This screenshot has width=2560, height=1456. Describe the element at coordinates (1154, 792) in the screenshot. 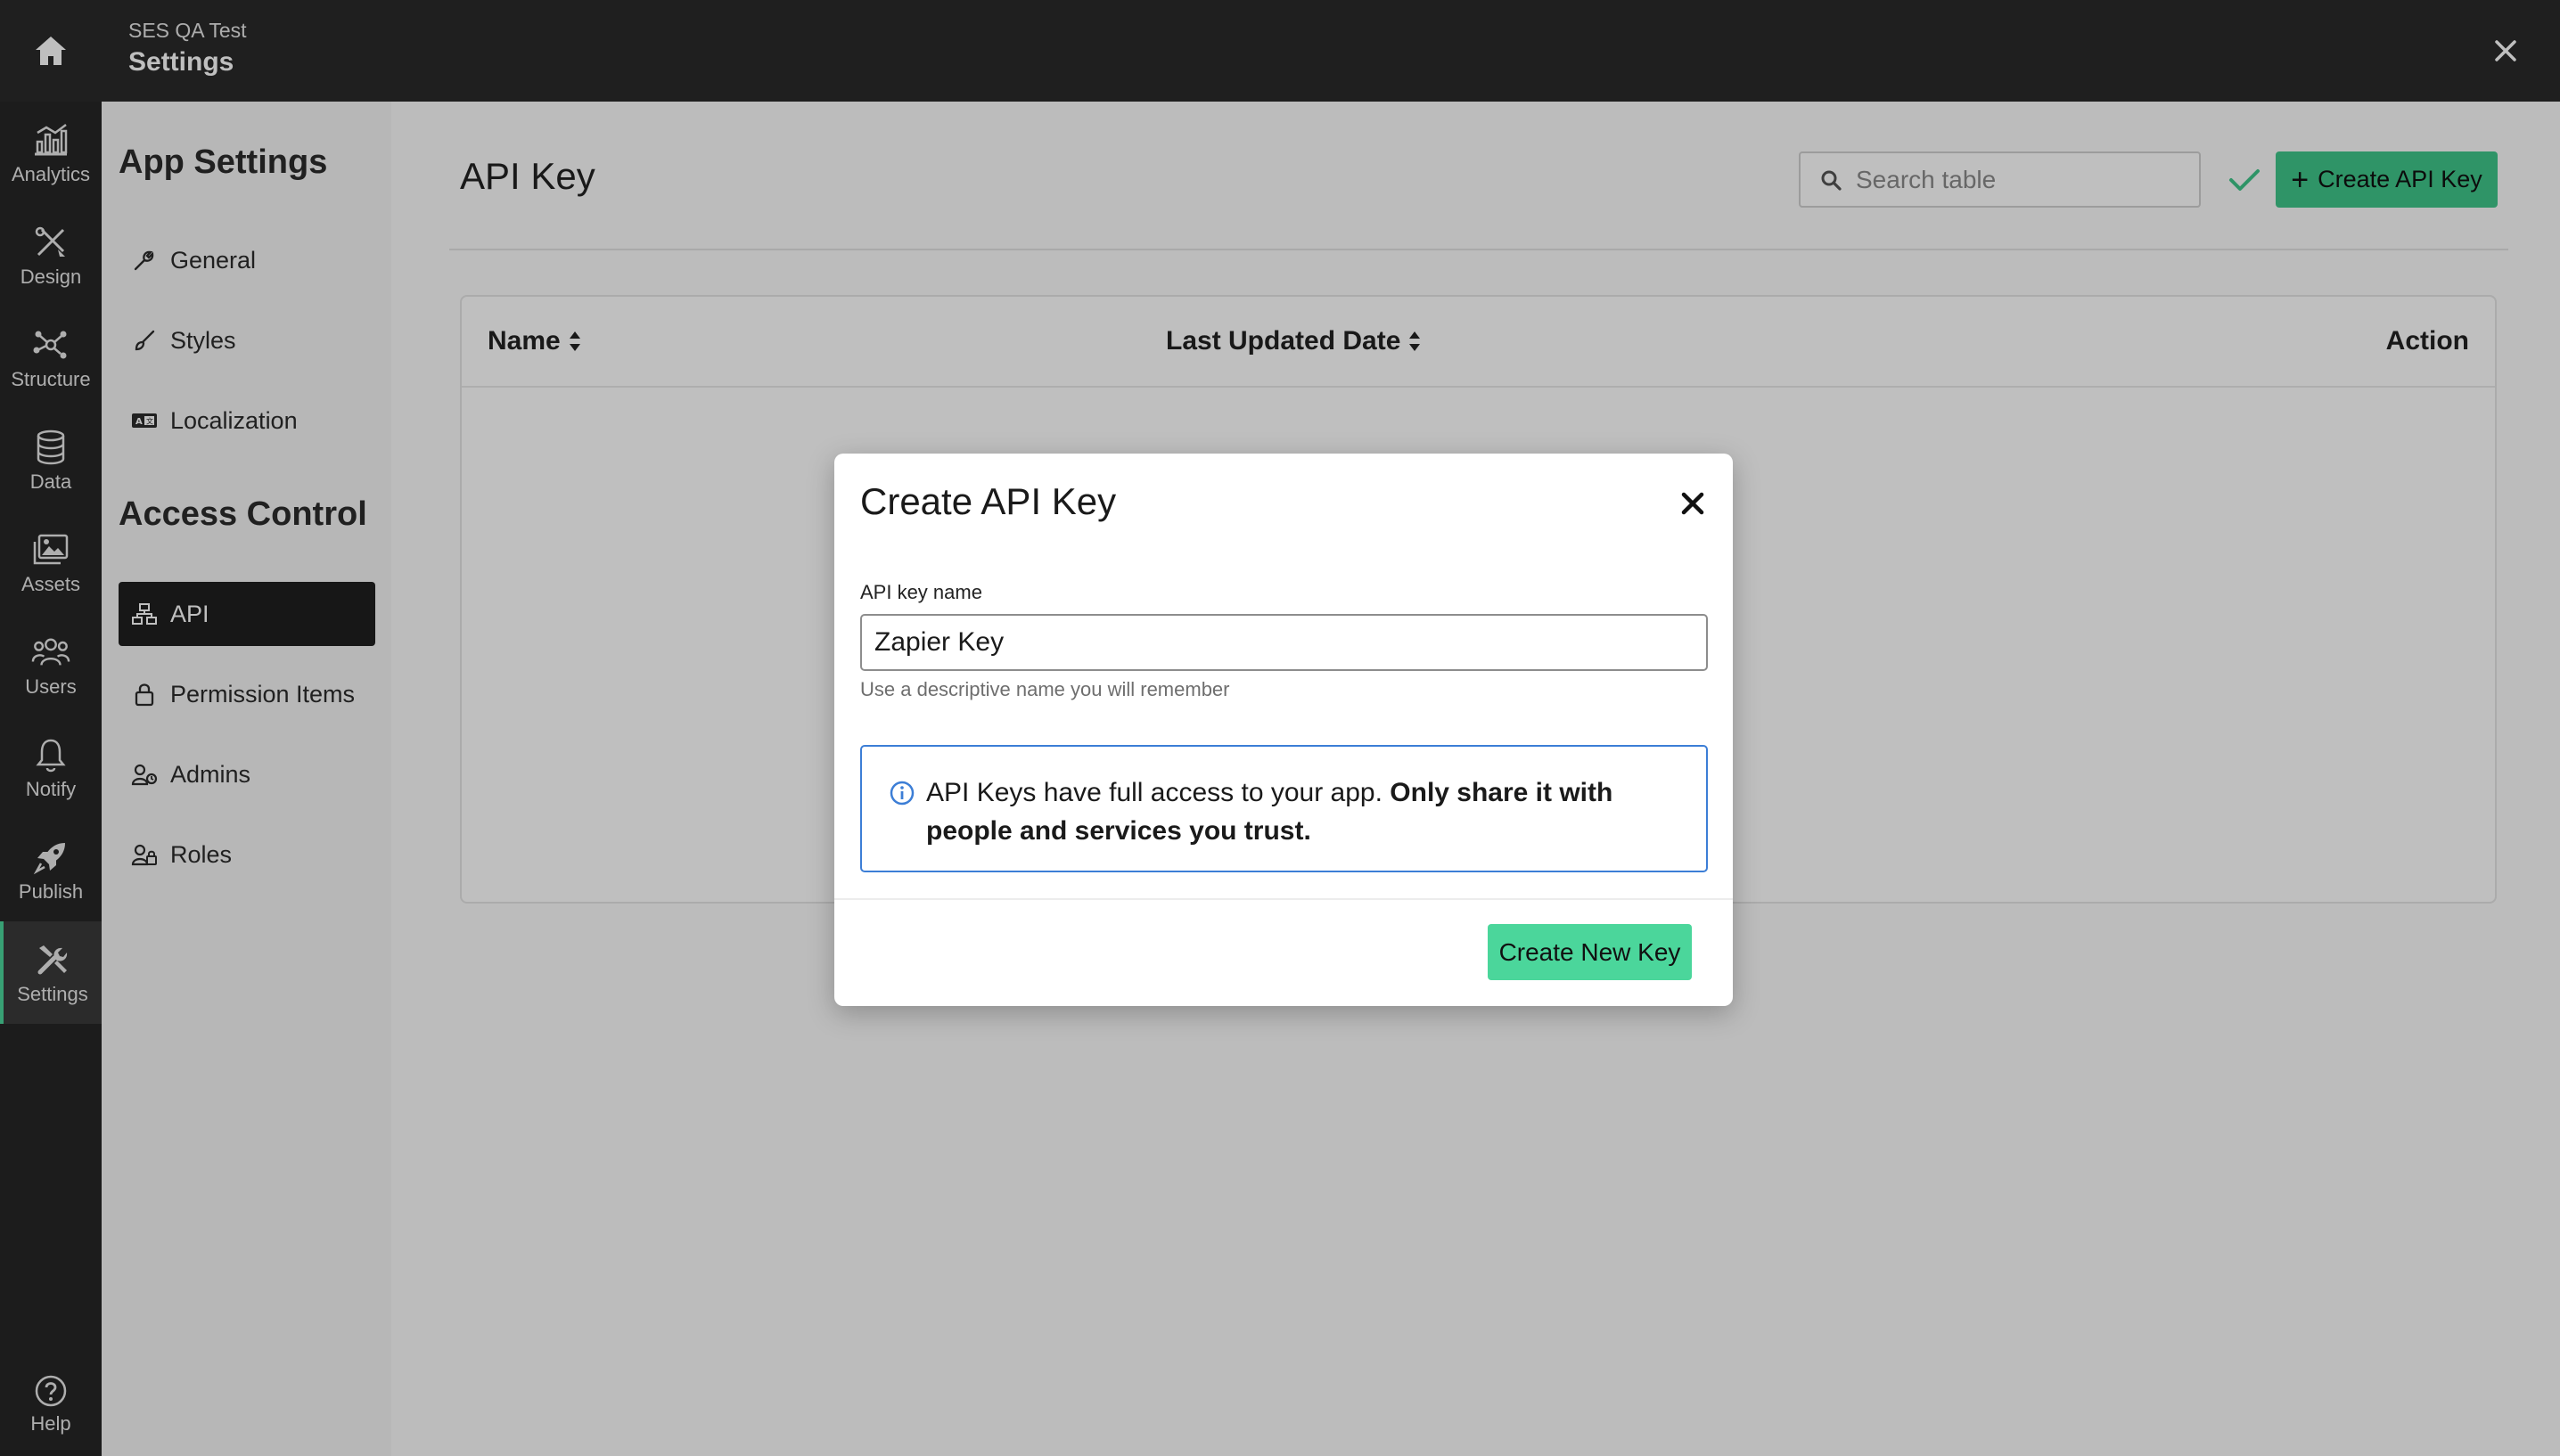

I see `info-text: API Keys have full access to your app.` at that location.